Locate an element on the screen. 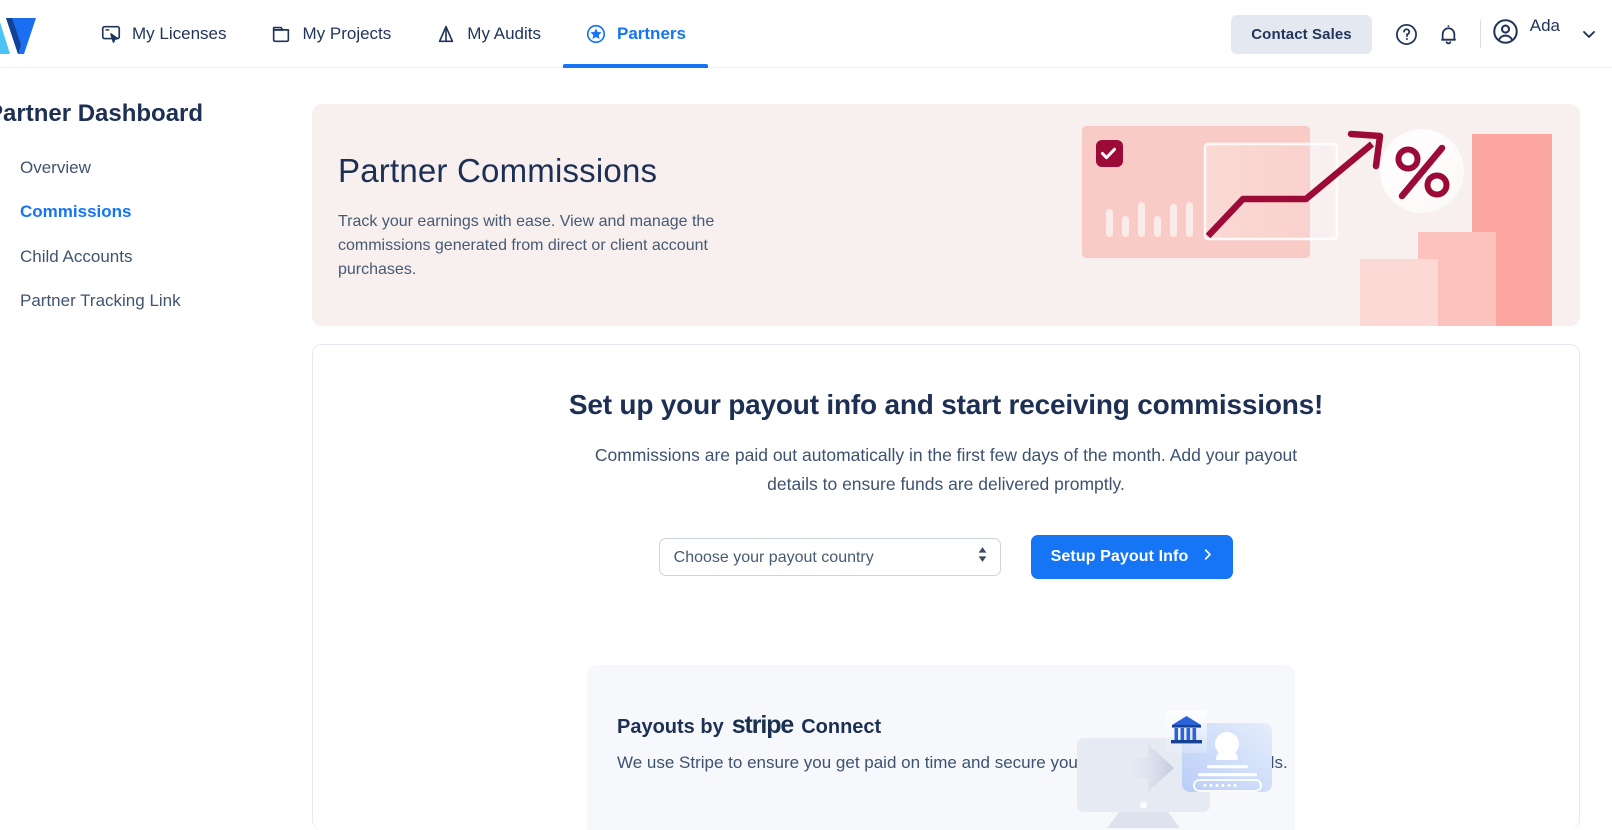  hero-title: Partner Commissions is located at coordinates (498, 170).